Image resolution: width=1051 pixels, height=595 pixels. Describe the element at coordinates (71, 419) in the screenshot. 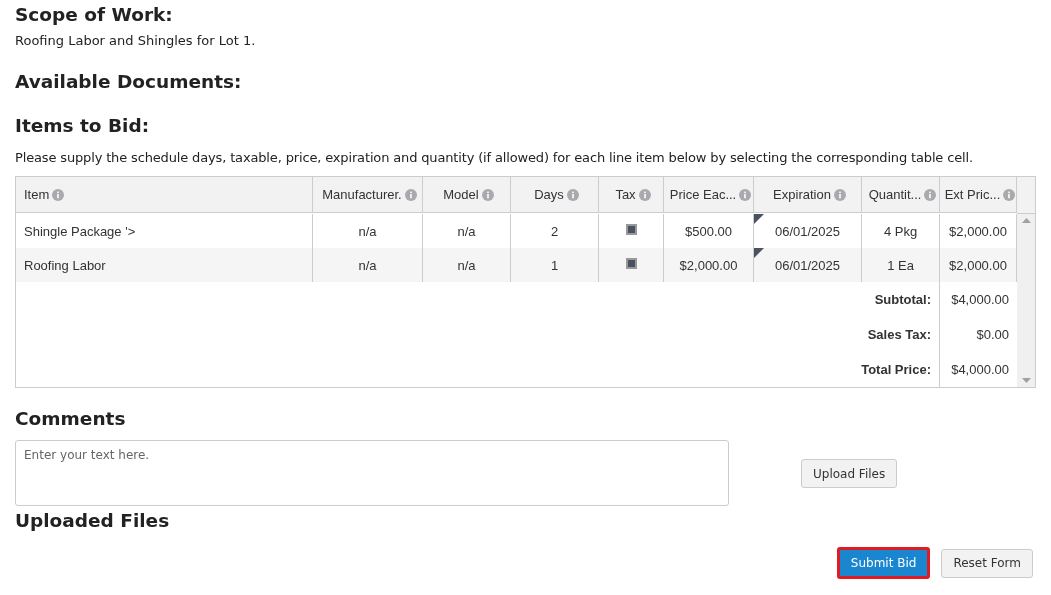

I see `section-heading: Comments` at that location.